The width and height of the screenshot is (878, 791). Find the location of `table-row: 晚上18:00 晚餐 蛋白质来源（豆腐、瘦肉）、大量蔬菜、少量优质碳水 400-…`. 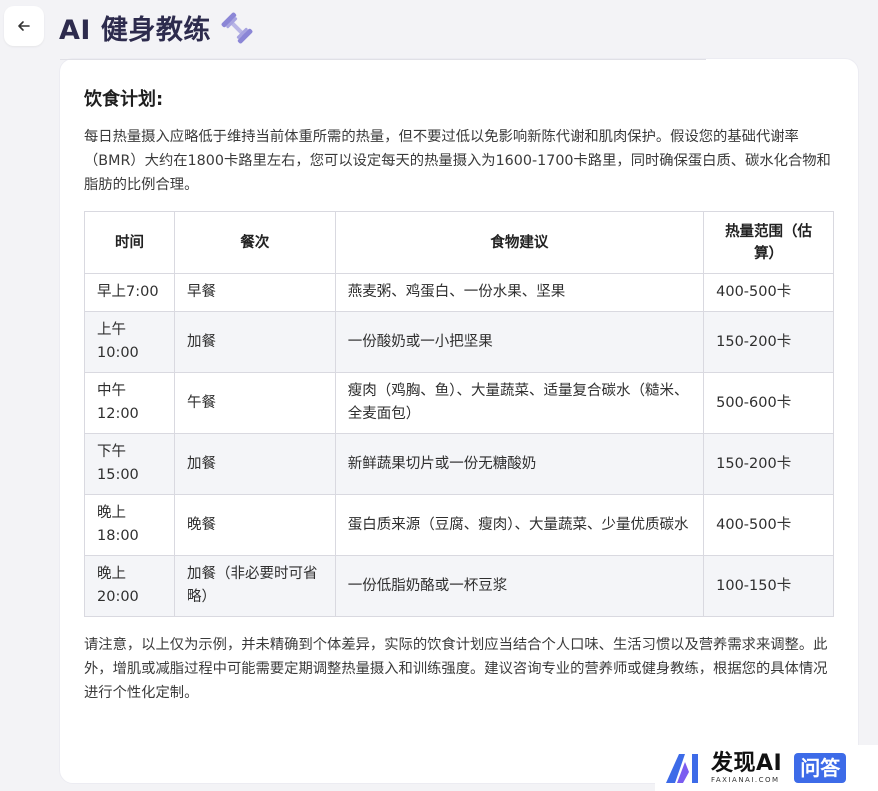

table-row: 晚上18:00 晚餐 蛋白质来源（豆腐、瘦肉）、大量蔬菜、少量优质碳水 400-… is located at coordinates (459, 525).